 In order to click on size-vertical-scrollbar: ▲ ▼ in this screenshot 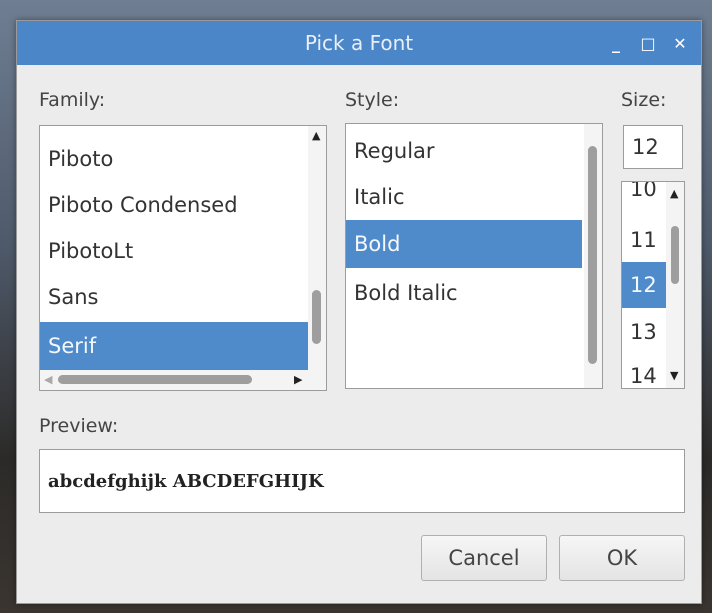, I will do `click(675, 285)`.